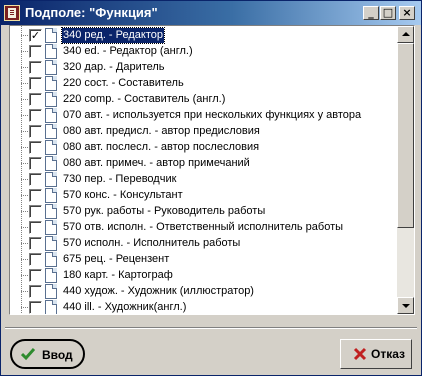 The height and width of the screenshot is (376, 422). What do you see at coordinates (123, 83) in the screenshot?
I see `item-label: 220 сост. - Составитель` at bounding box center [123, 83].